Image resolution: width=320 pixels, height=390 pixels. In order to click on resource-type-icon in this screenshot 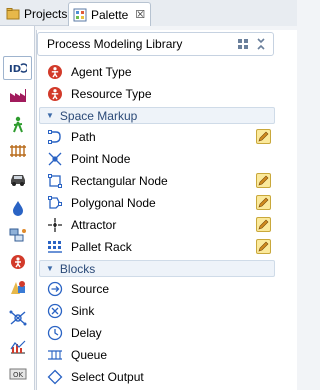, I will do `click(55, 94)`.